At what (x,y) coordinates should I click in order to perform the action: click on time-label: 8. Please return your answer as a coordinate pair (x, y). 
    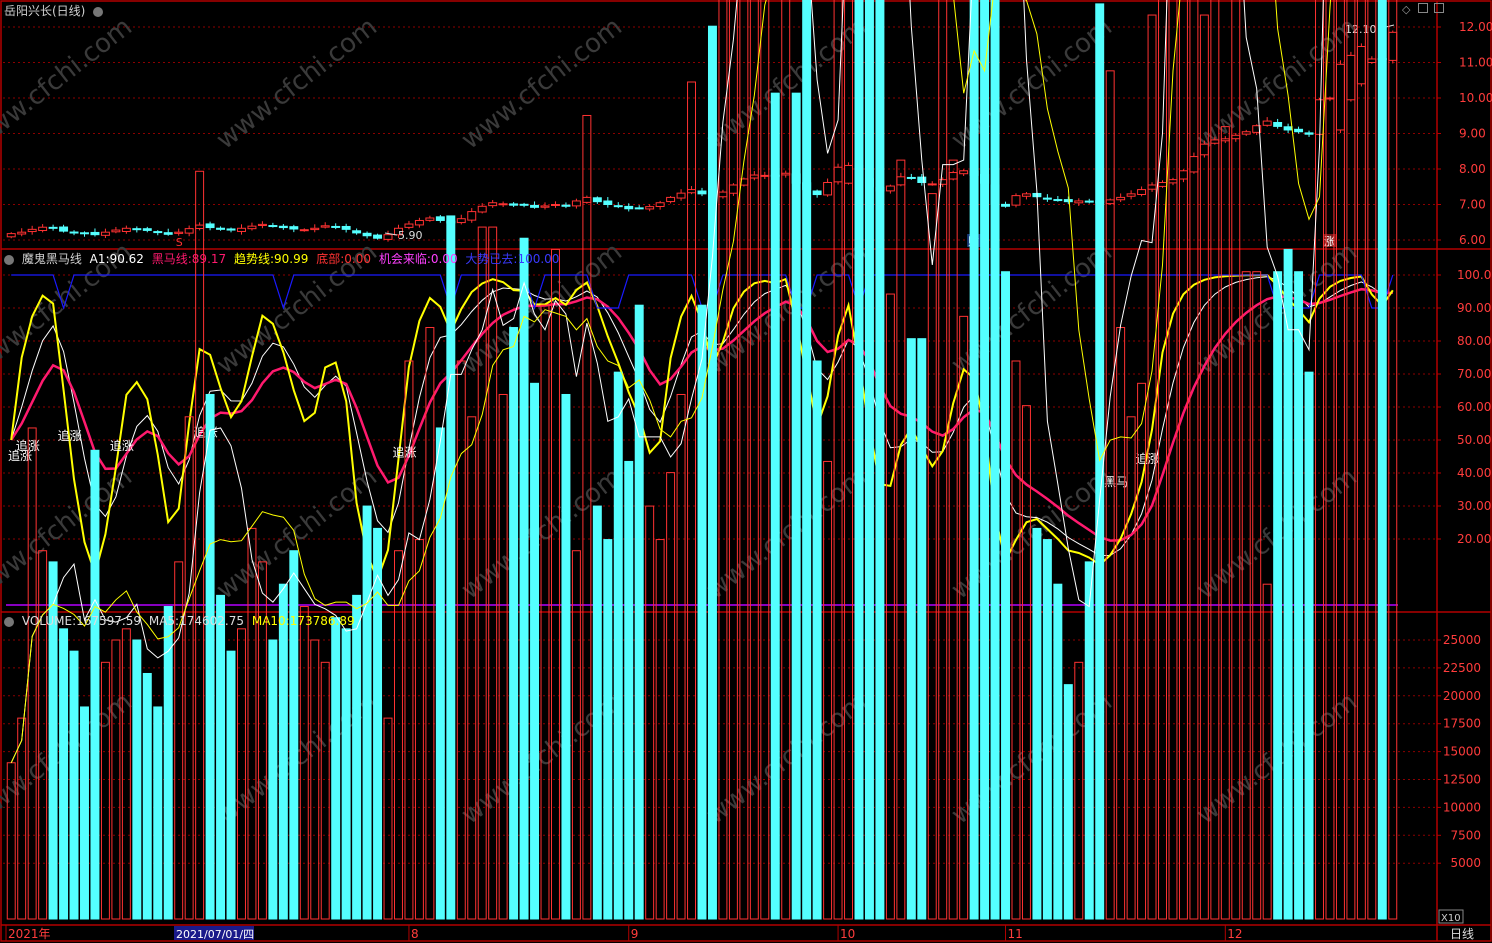
    Looking at the image, I should click on (415, 934).